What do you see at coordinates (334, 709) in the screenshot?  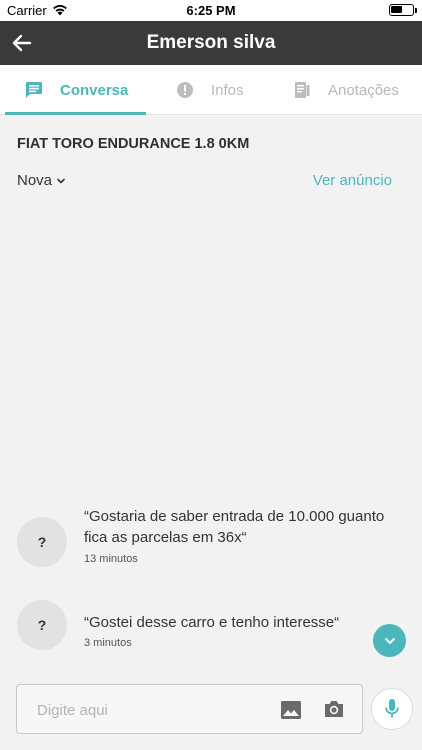 I see `camera-icon` at bounding box center [334, 709].